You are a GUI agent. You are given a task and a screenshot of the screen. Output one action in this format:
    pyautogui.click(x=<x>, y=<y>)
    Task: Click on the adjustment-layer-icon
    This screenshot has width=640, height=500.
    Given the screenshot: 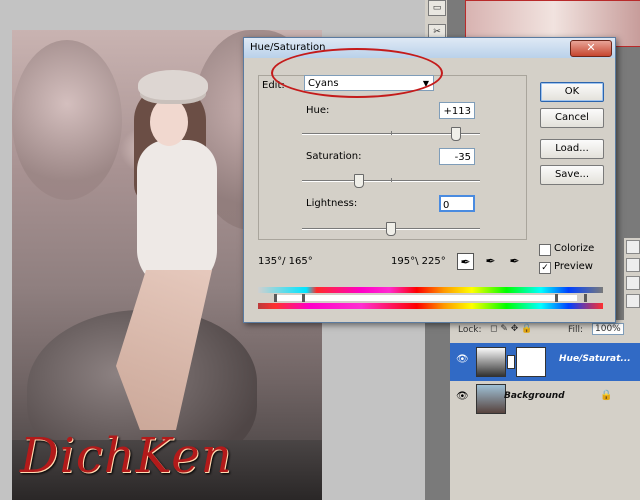 What is the action you would take?
    pyautogui.click(x=491, y=362)
    